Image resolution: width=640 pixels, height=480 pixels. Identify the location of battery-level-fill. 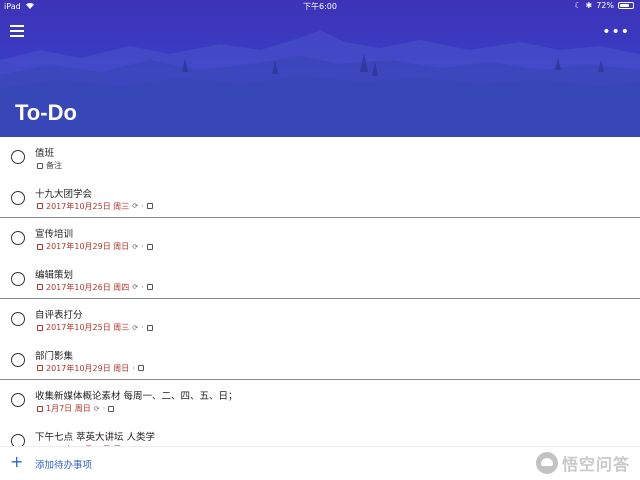
(624, 5).